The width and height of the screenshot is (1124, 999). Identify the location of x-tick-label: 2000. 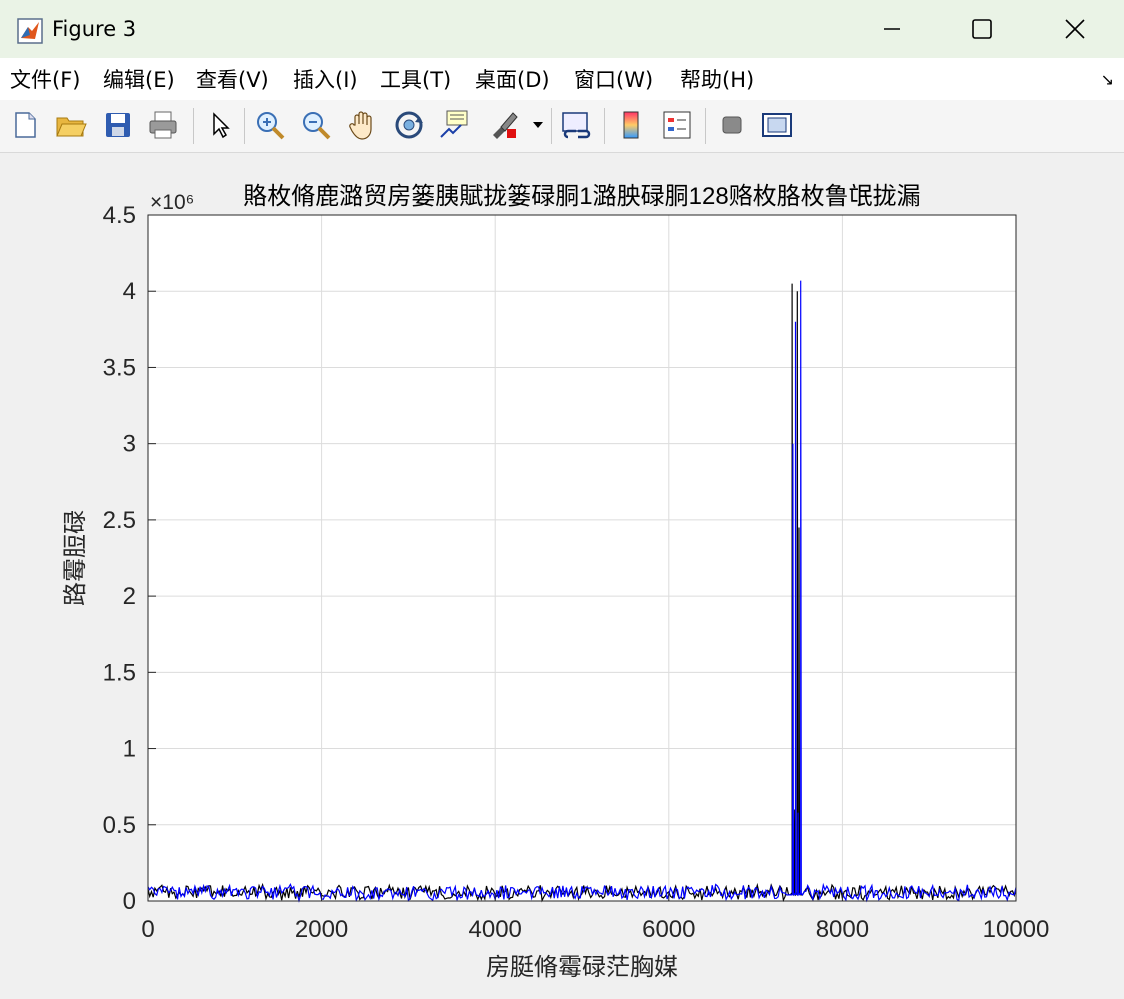
(321, 929).